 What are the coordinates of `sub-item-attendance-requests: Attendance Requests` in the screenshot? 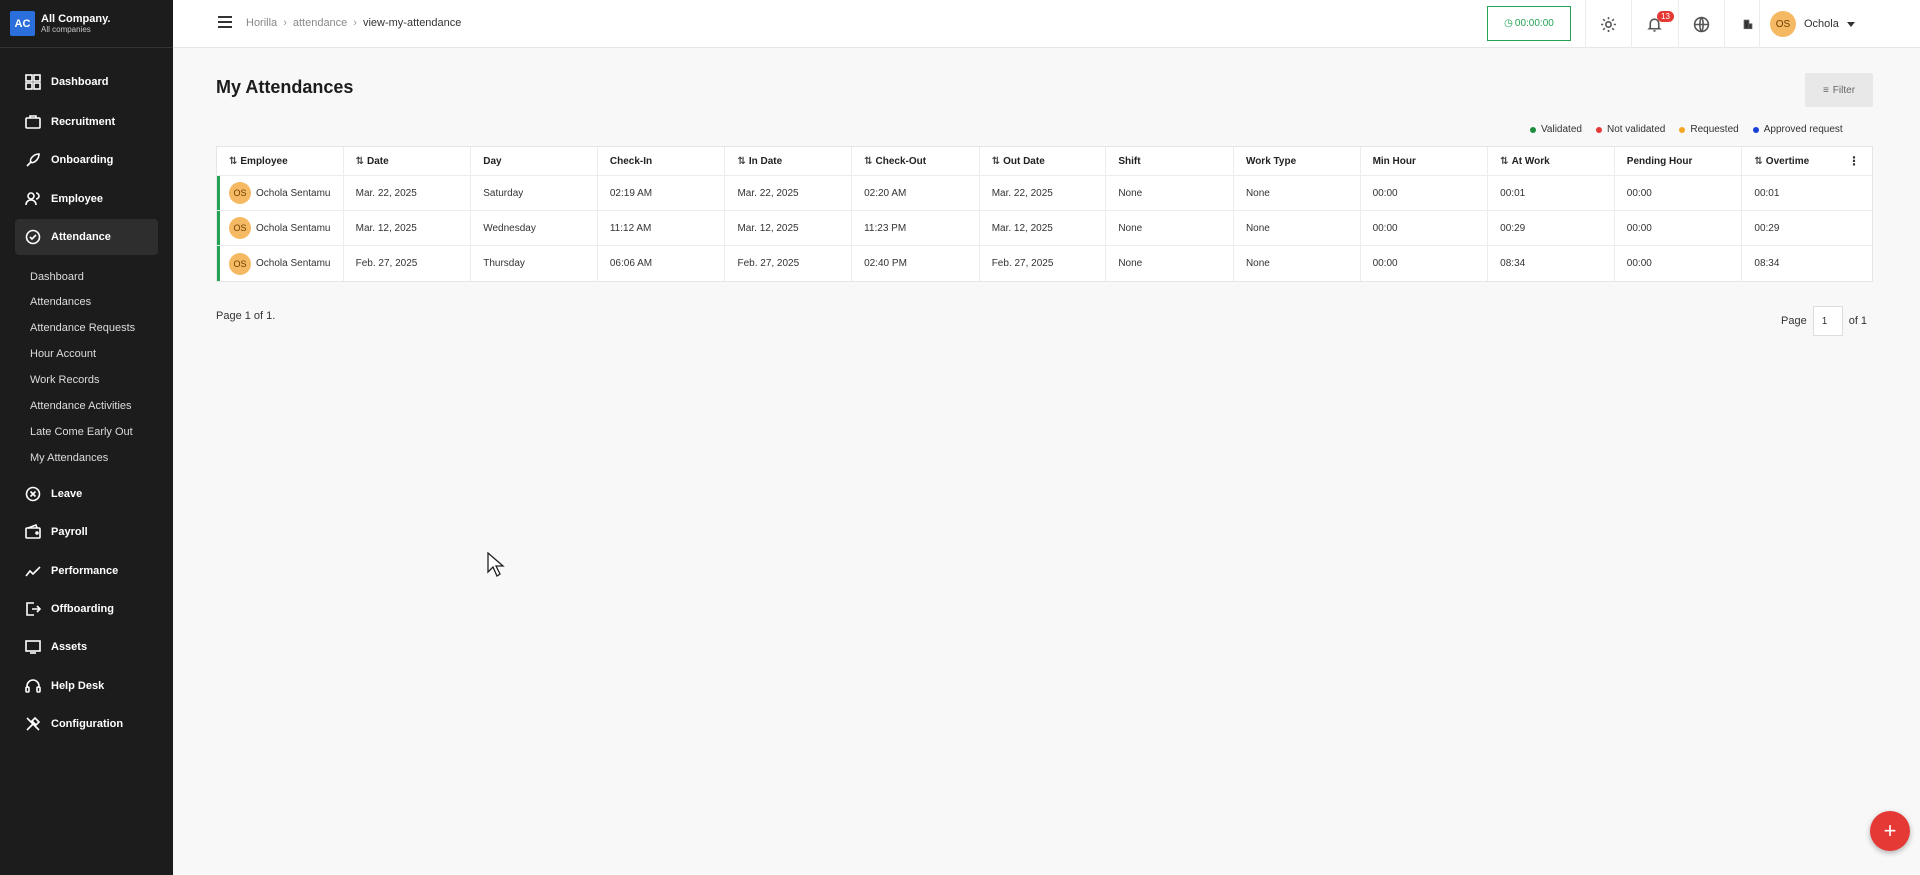 It's located at (82, 328).